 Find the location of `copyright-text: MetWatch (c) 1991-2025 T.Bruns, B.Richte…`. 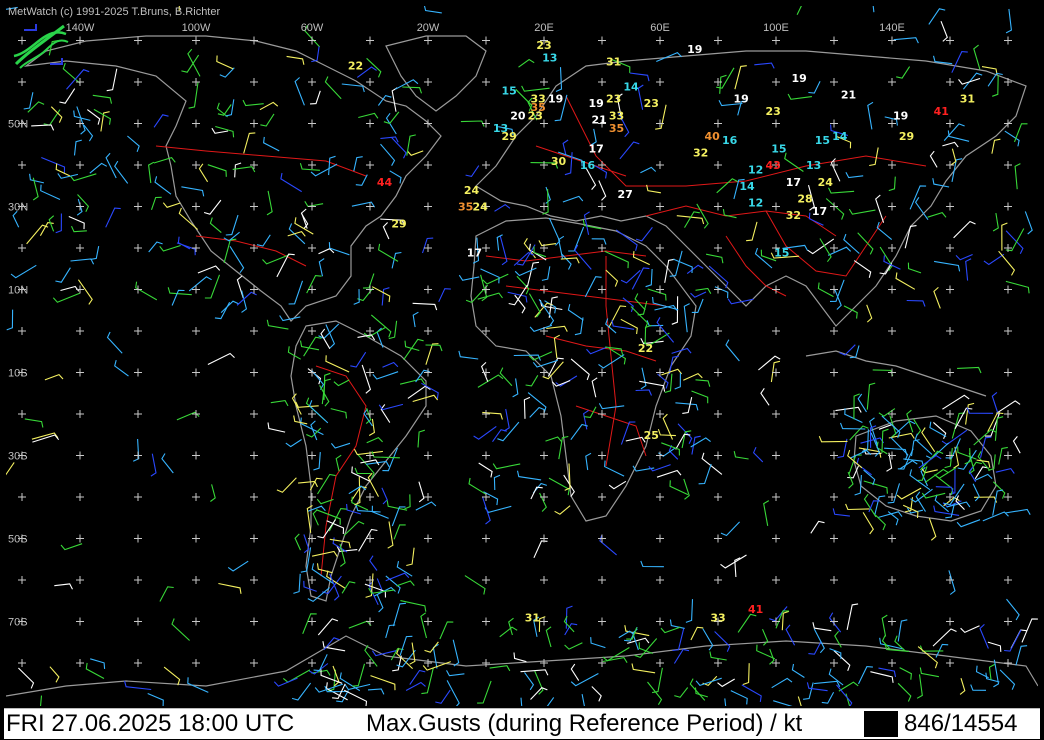

copyright-text: MetWatch (c) 1991-2025 T.Bruns, B.Richte… is located at coordinates (114, 12).